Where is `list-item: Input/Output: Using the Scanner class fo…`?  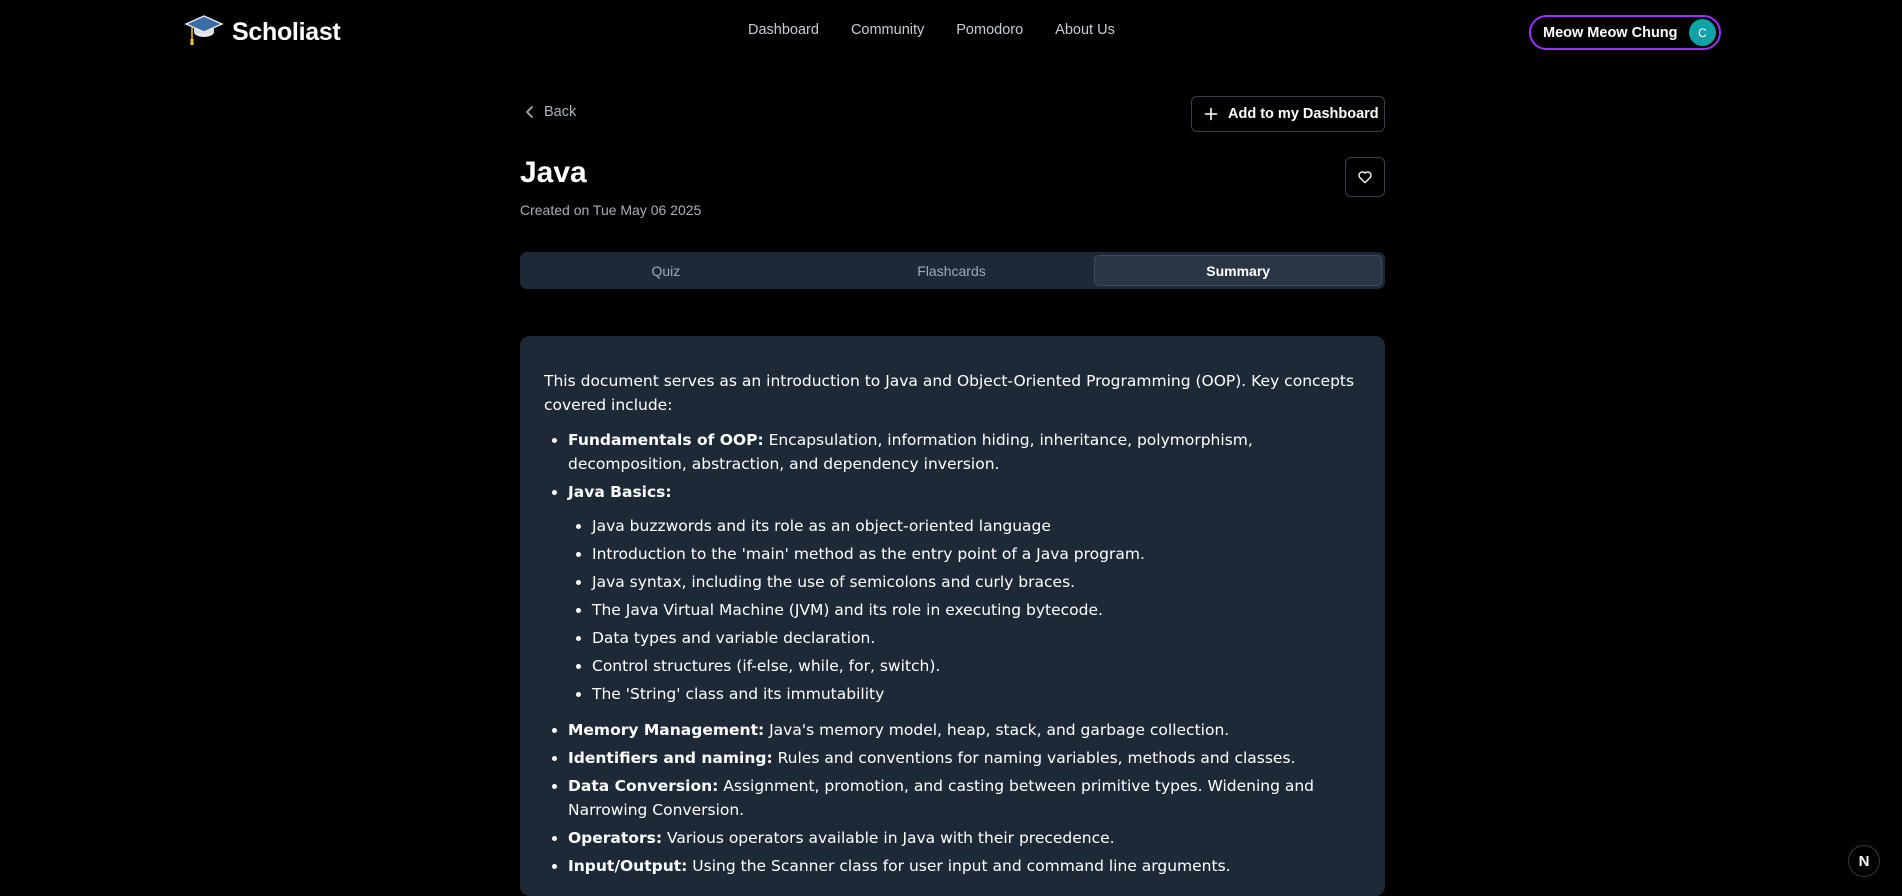 list-item: Input/Output: Using the Scanner class fo… is located at coordinates (964, 866).